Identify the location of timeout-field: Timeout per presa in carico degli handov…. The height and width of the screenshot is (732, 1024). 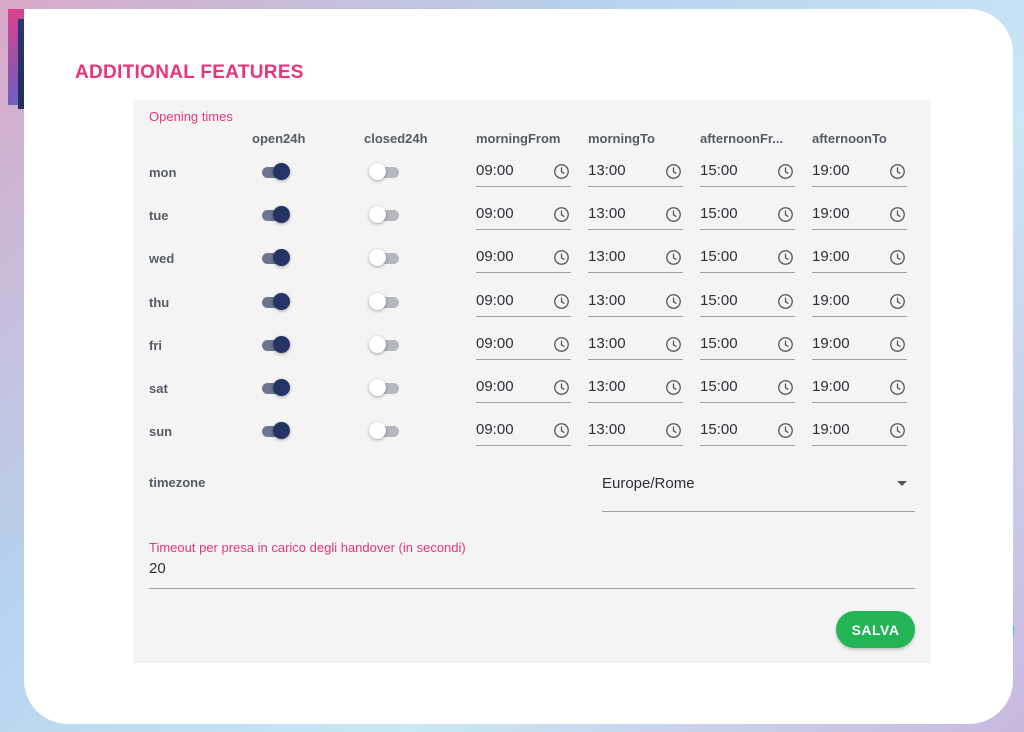
(532, 564).